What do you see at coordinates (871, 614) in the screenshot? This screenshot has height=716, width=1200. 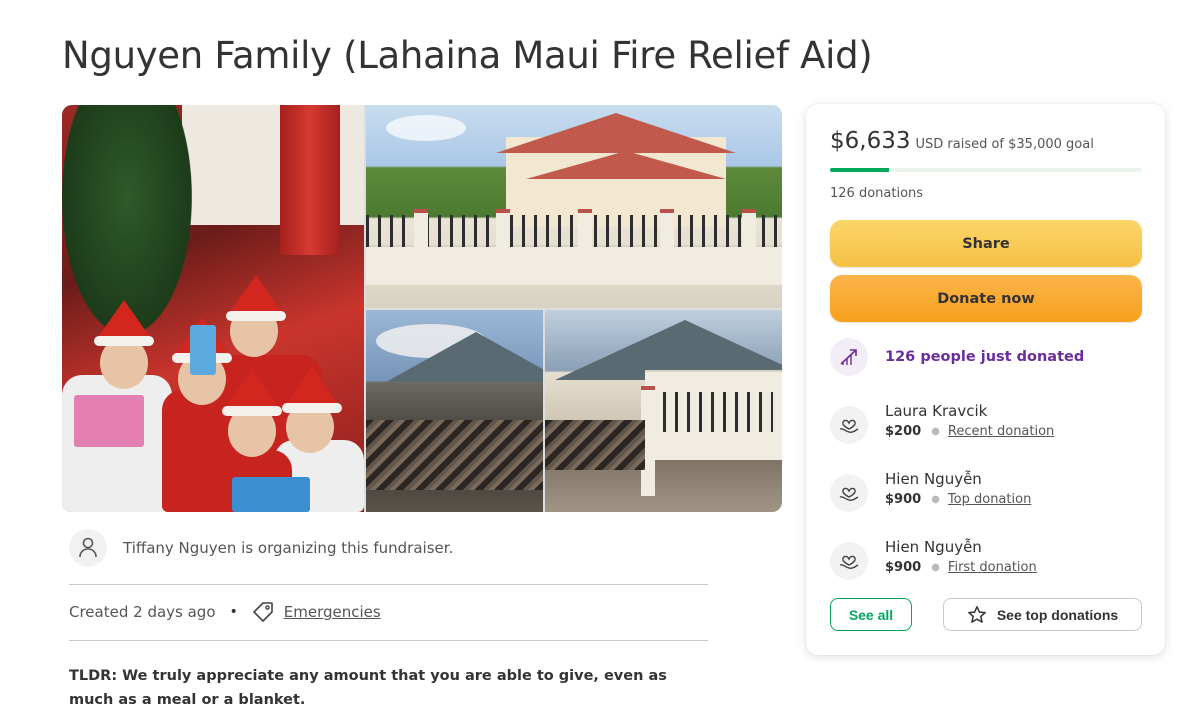 I see `see-all-button: See all` at bounding box center [871, 614].